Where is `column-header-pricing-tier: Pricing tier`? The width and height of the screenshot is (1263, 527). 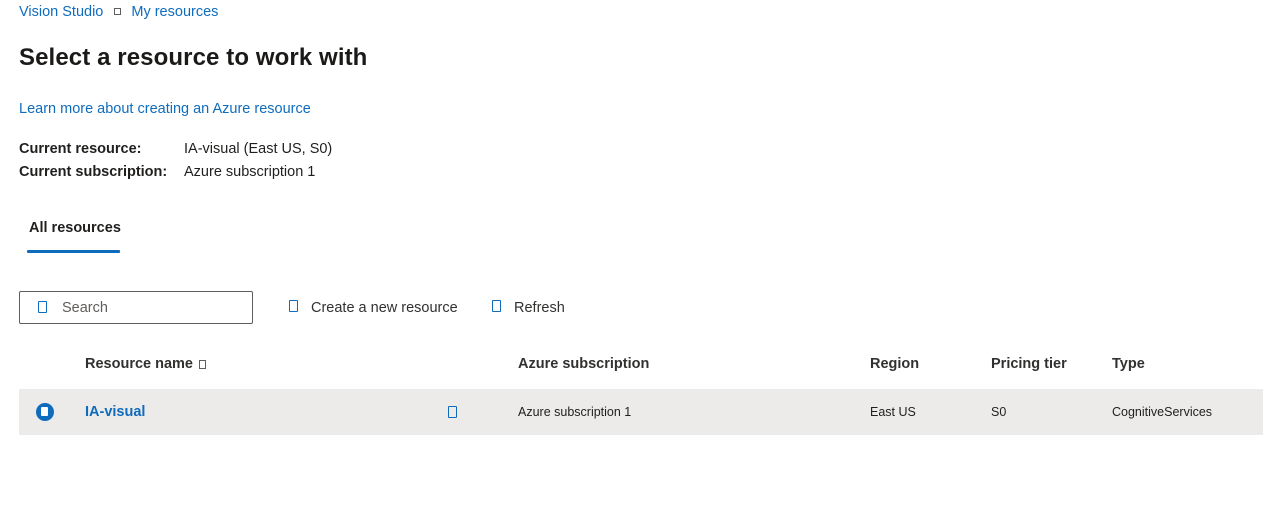 column-header-pricing-tier: Pricing tier is located at coordinates (1029, 364).